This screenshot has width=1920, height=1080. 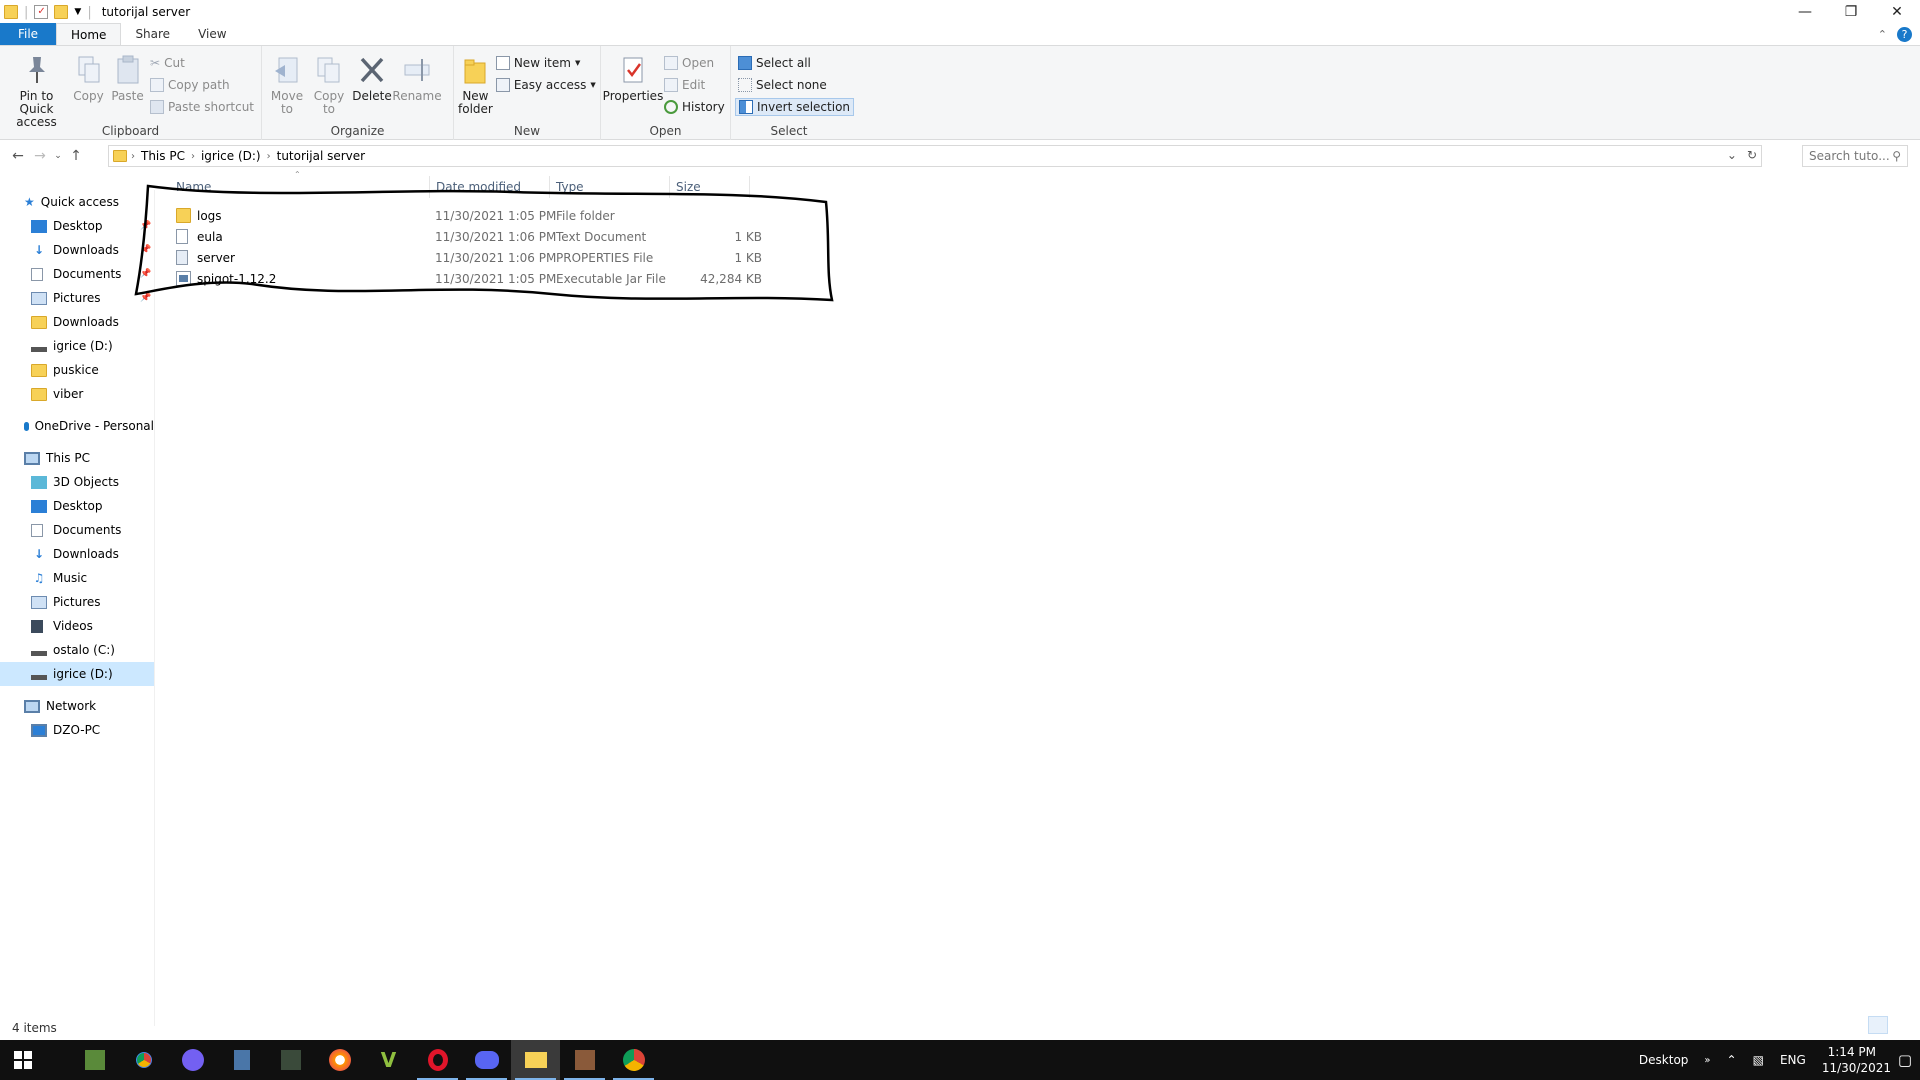 I want to click on delete-icon, so click(x=372, y=70).